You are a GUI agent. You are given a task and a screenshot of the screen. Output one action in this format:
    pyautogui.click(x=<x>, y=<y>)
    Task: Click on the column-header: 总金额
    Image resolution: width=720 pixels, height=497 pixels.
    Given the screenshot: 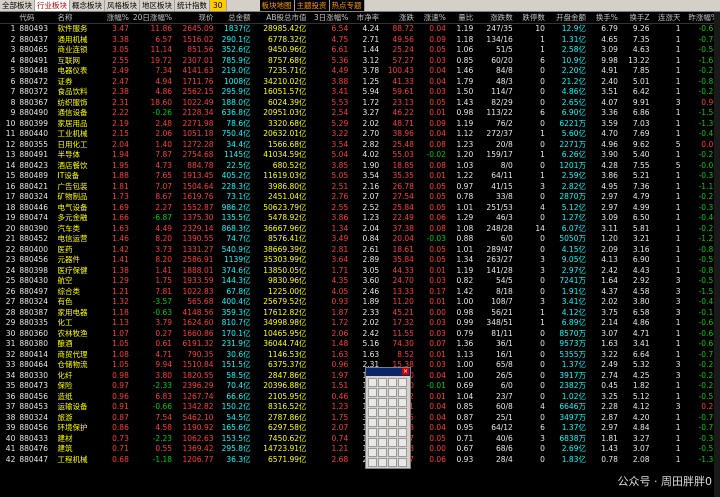 What is the action you would take?
    pyautogui.click(x=234, y=18)
    